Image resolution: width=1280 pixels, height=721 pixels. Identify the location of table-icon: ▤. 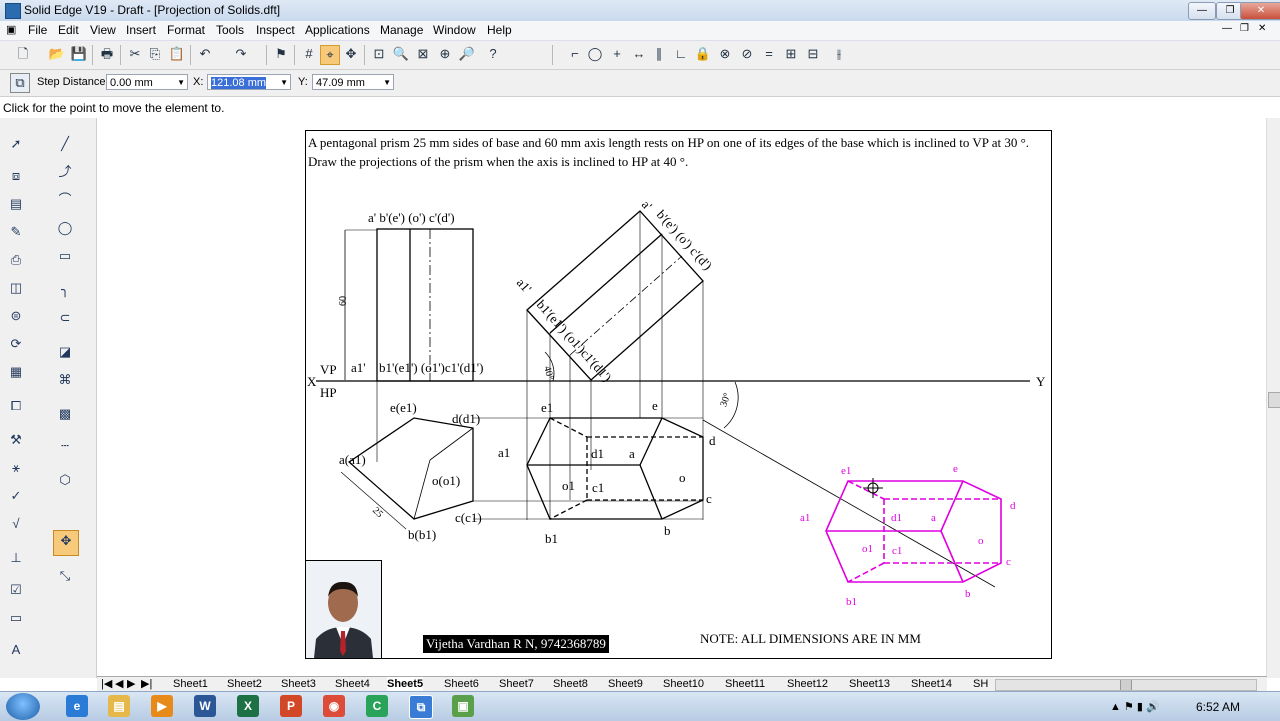
(16, 204).